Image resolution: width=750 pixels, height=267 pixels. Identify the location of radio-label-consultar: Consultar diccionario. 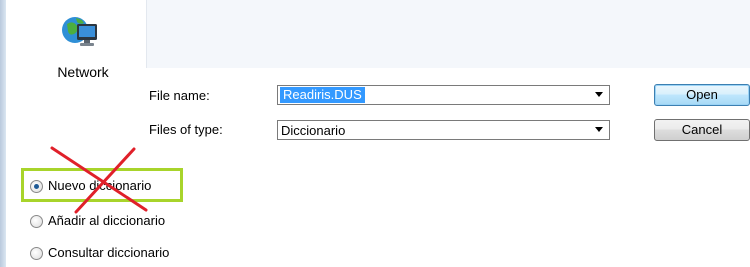
(109, 252).